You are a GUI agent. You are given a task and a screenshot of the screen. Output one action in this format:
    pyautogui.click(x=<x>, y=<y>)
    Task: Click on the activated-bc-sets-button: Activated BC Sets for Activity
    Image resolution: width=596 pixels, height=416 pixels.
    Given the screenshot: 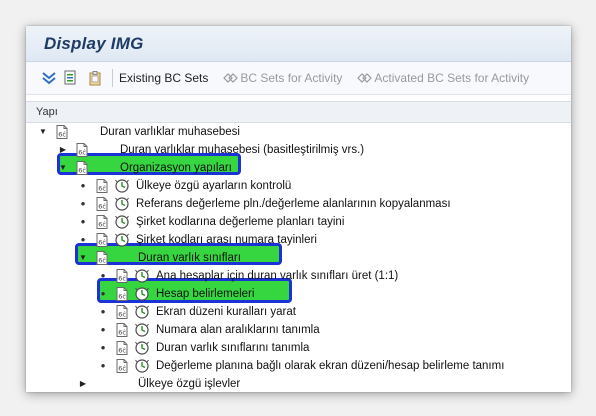 What is the action you would take?
    pyautogui.click(x=442, y=78)
    